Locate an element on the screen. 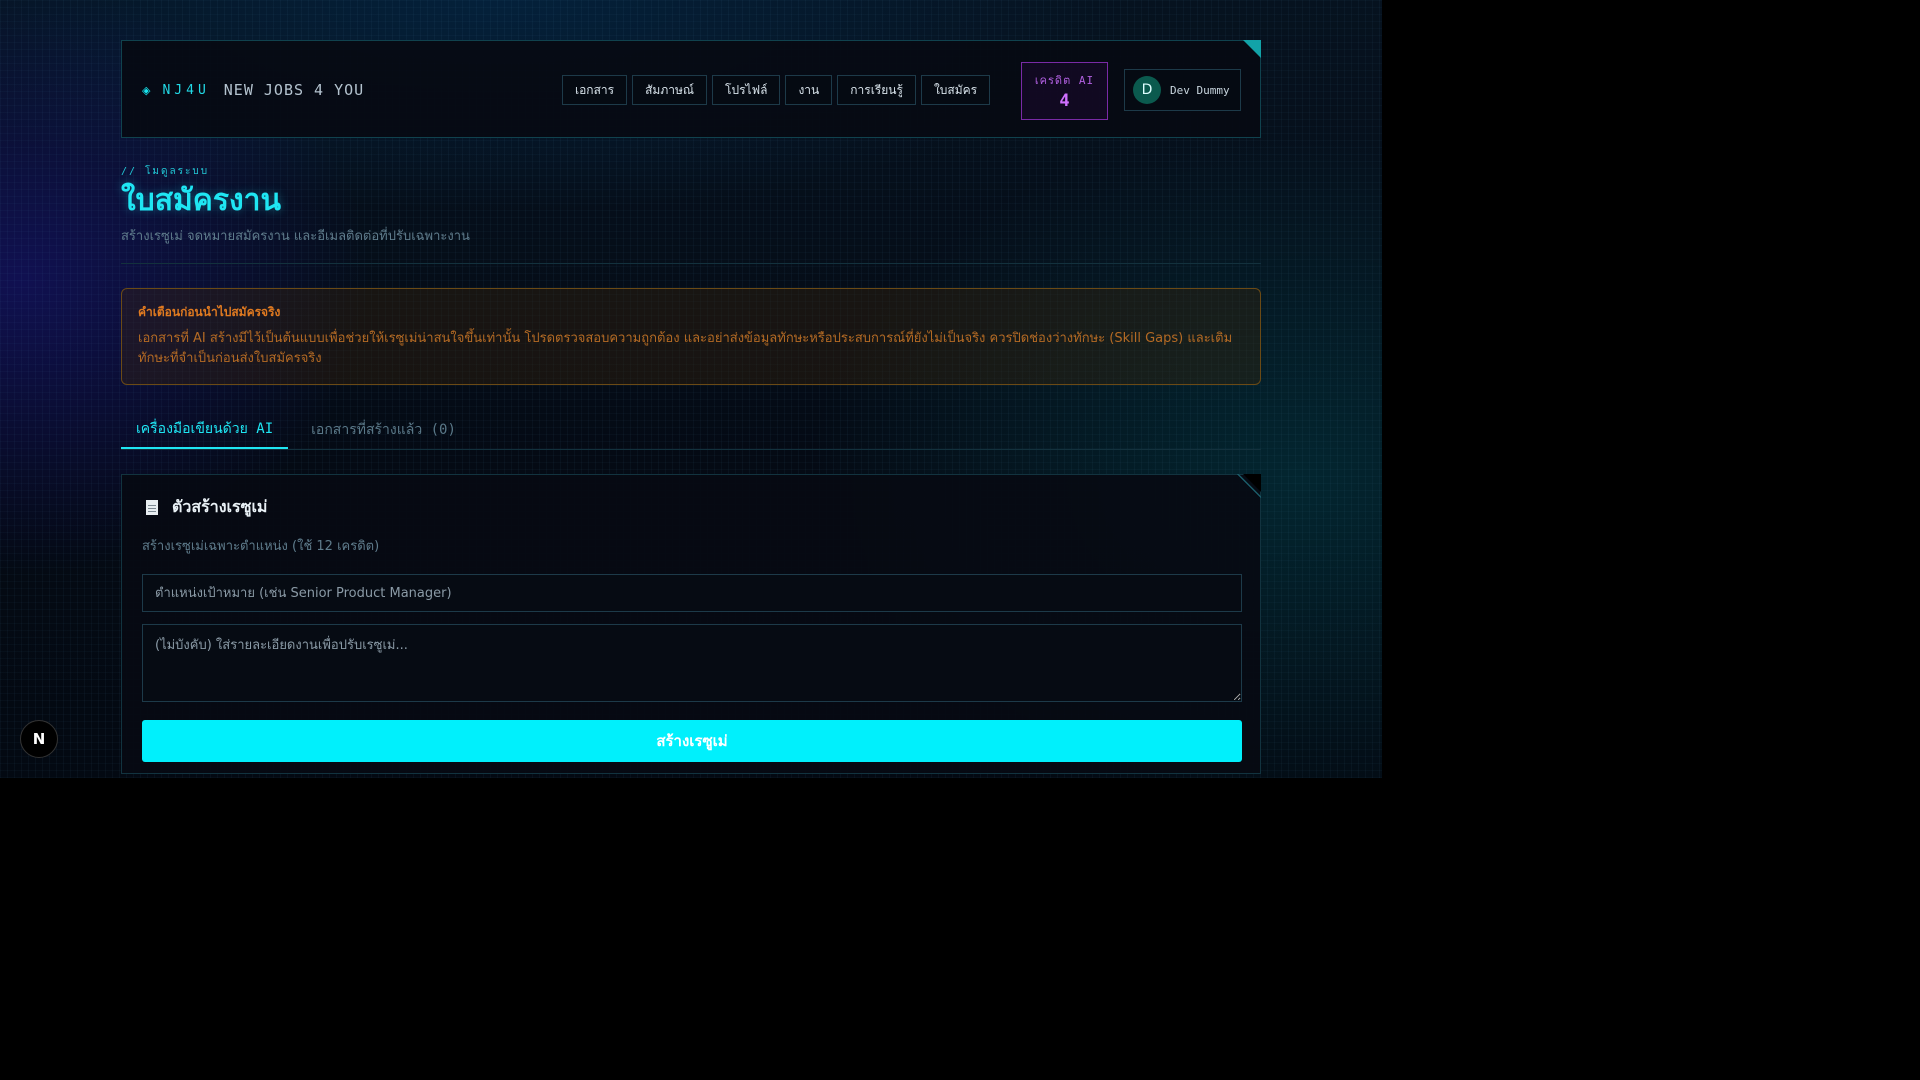 The width and height of the screenshot is (1920, 1080). ai-credits-badge: เครดิต AI 4 is located at coordinates (1064, 91).